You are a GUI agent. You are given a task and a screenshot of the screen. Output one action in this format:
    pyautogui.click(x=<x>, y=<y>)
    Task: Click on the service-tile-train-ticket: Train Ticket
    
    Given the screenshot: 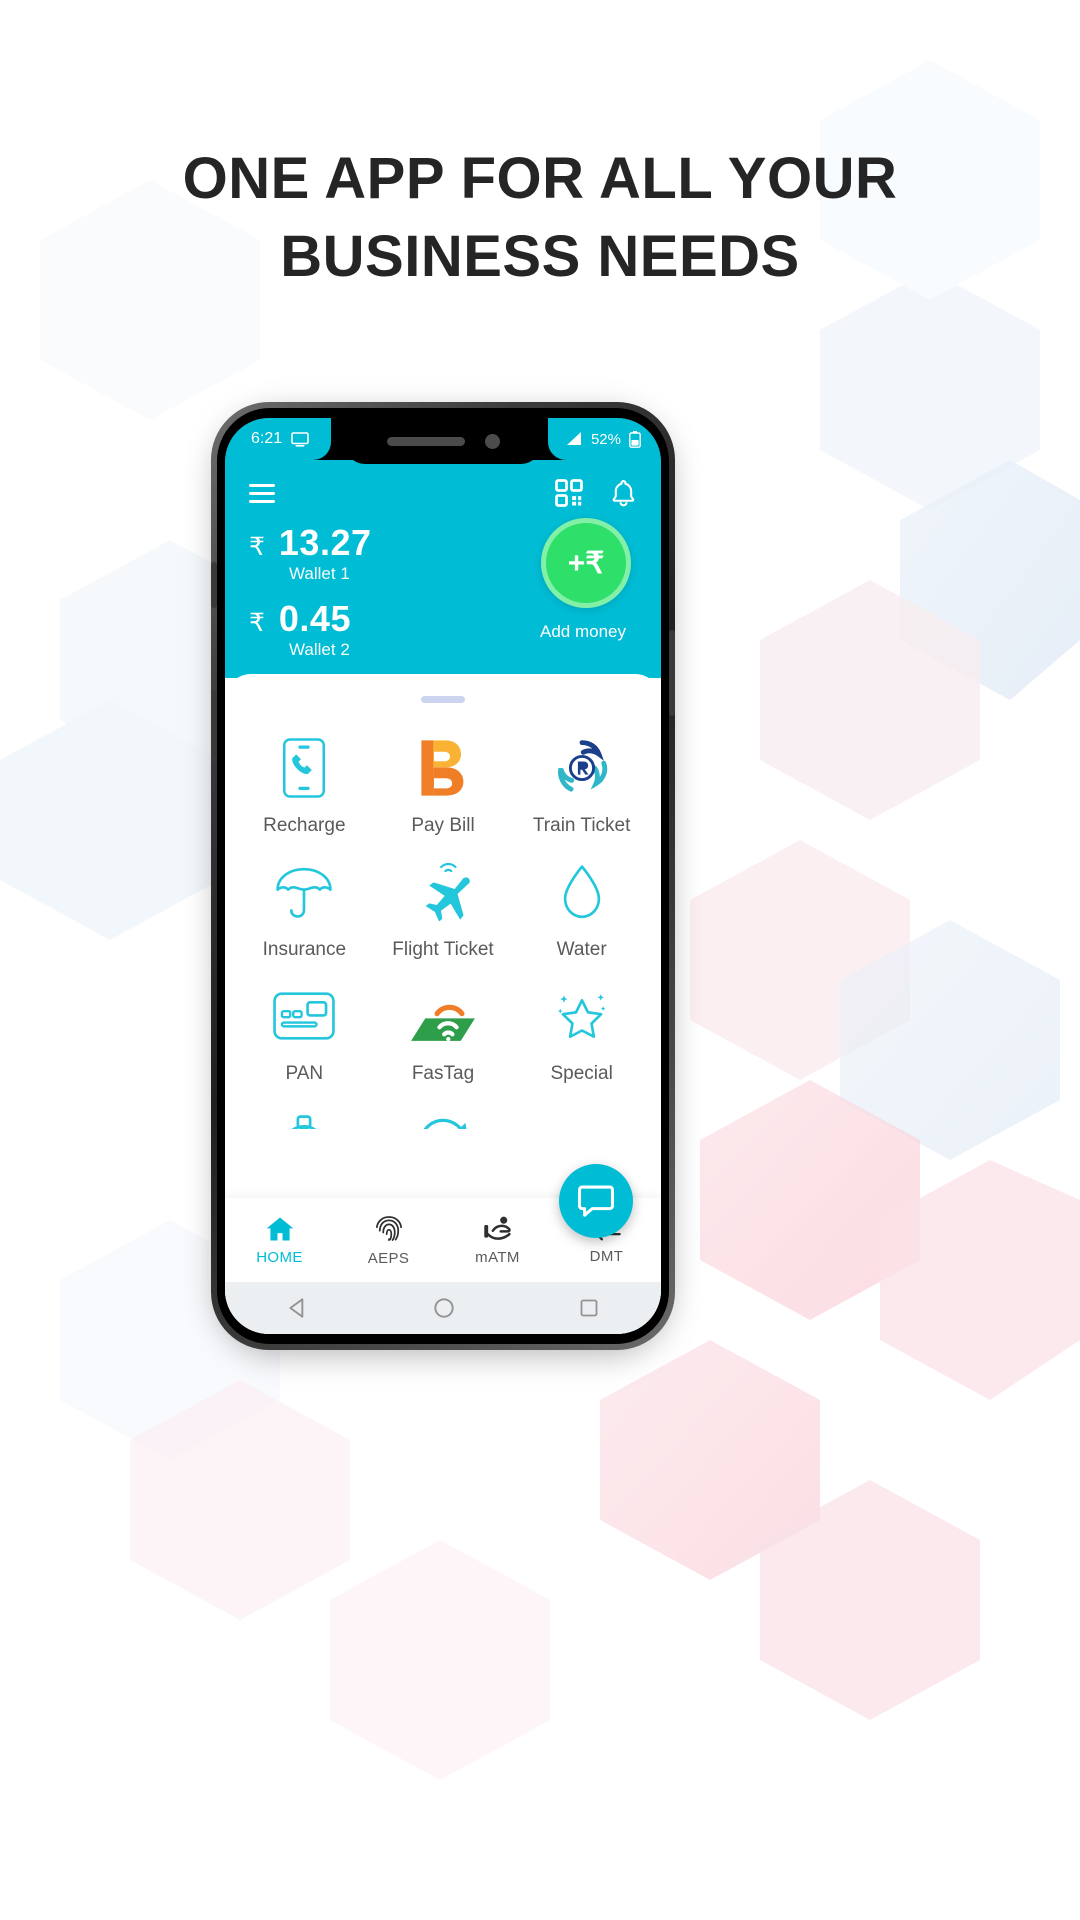 What is the action you would take?
    pyautogui.click(x=581, y=785)
    